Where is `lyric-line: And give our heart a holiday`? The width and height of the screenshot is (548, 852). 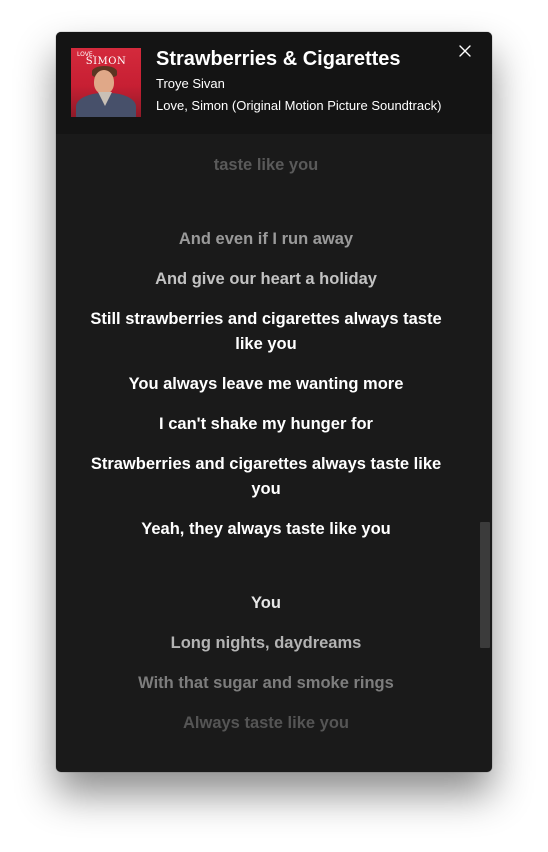
lyric-line: And give our heart a holiday is located at coordinates (266, 279).